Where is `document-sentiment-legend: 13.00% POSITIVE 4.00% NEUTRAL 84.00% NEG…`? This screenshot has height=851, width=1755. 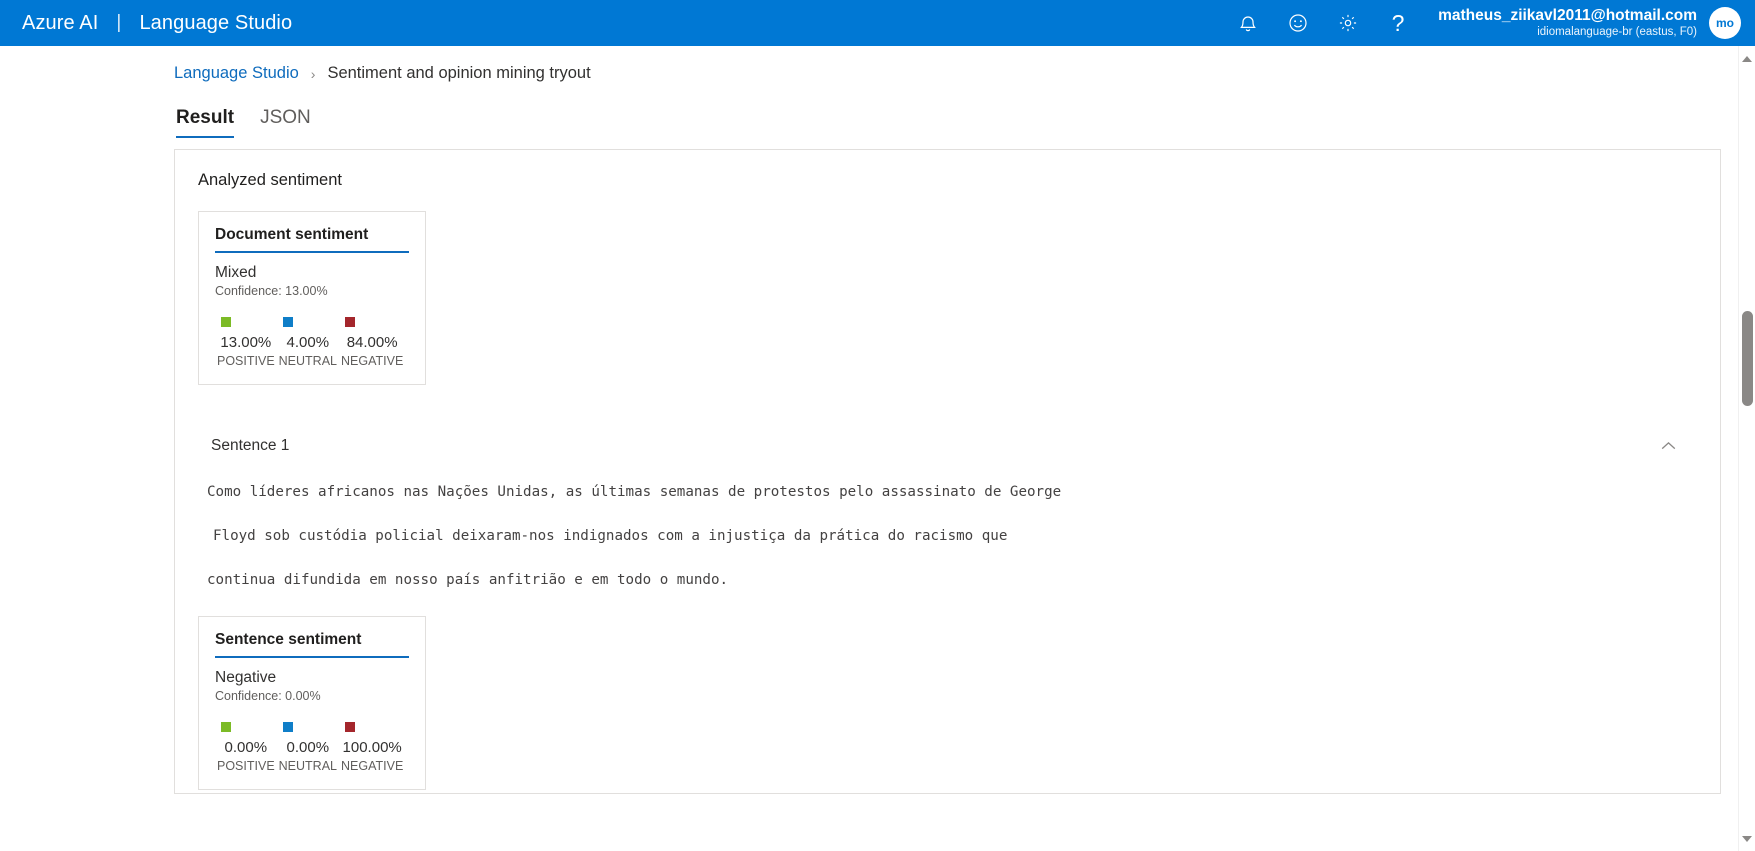 document-sentiment-legend: 13.00% POSITIVE 4.00% NEUTRAL 84.00% NEG… is located at coordinates (312, 342).